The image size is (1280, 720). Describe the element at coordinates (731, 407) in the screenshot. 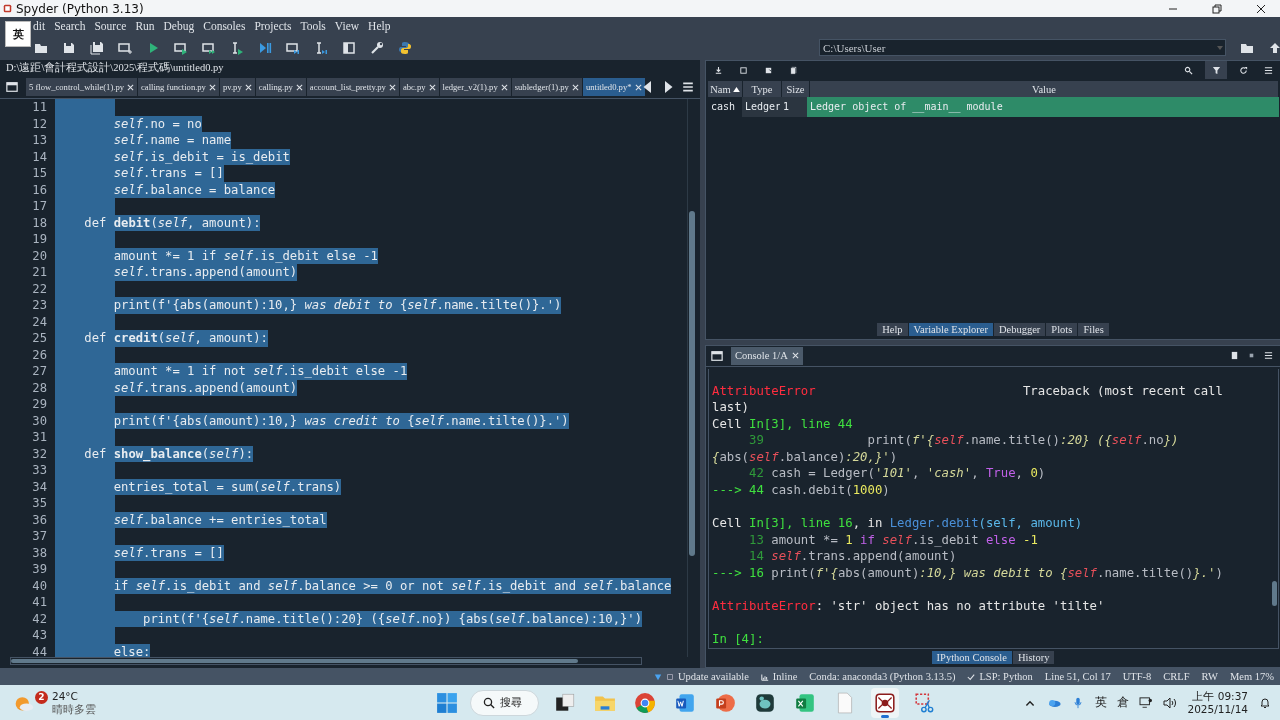

I see `console-line: last)` at that location.